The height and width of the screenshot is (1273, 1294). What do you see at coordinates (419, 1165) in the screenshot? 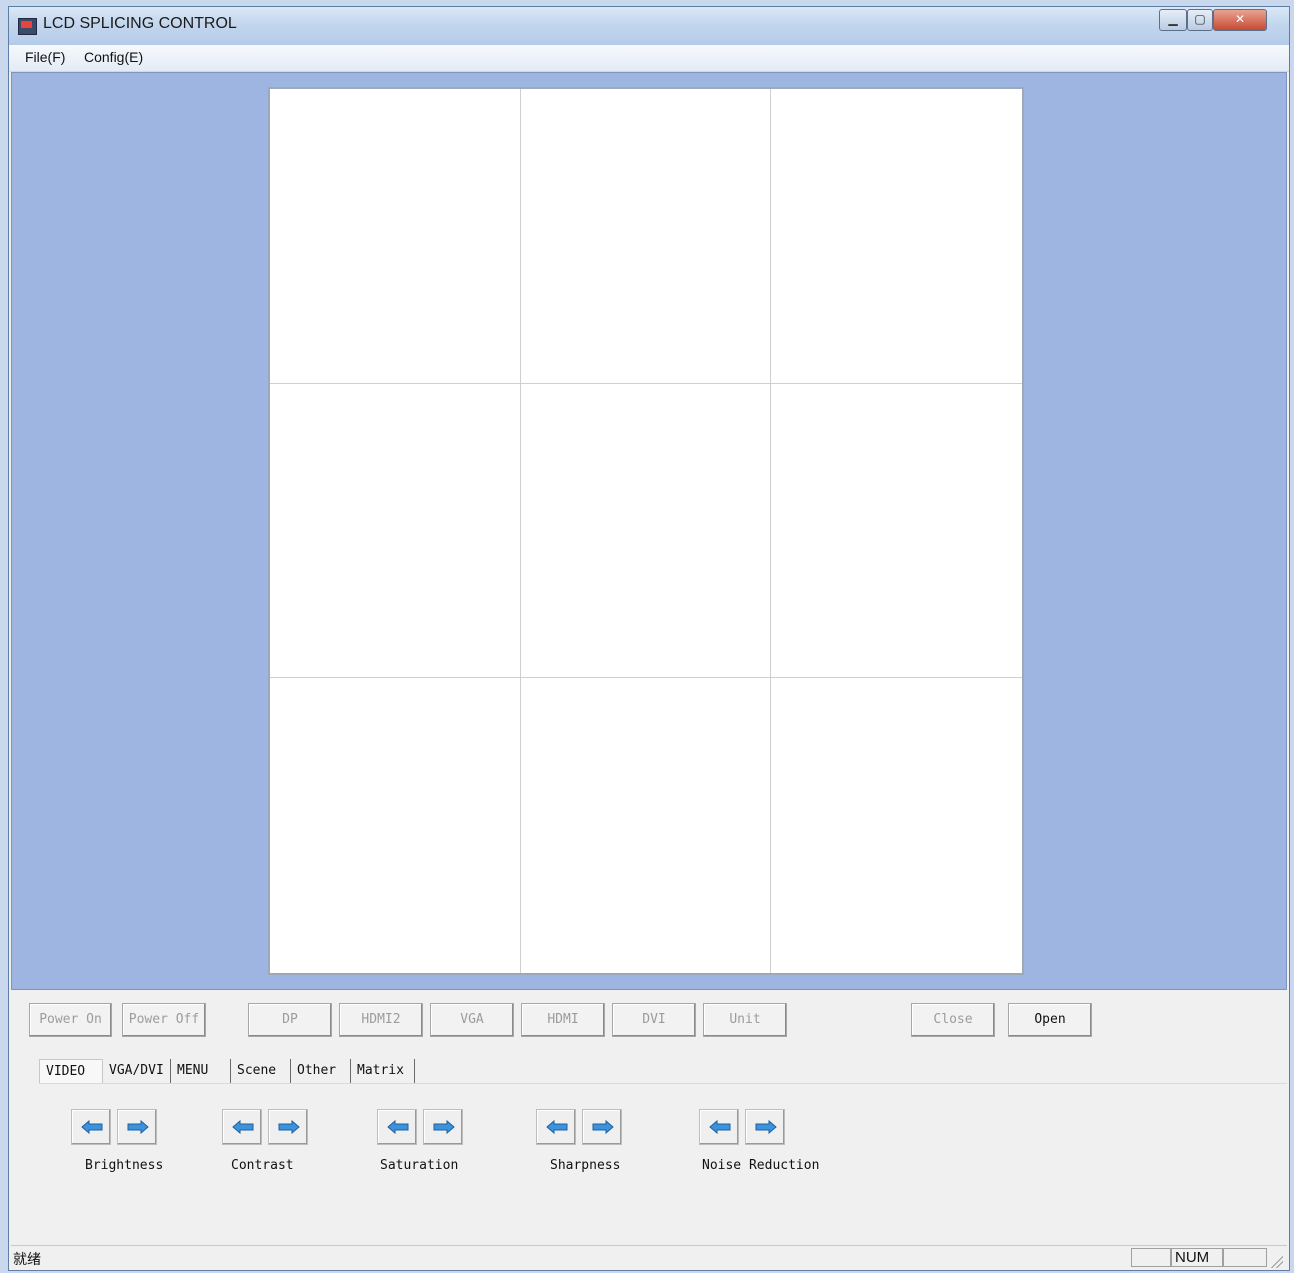
I see `saturation-label: Saturation` at bounding box center [419, 1165].